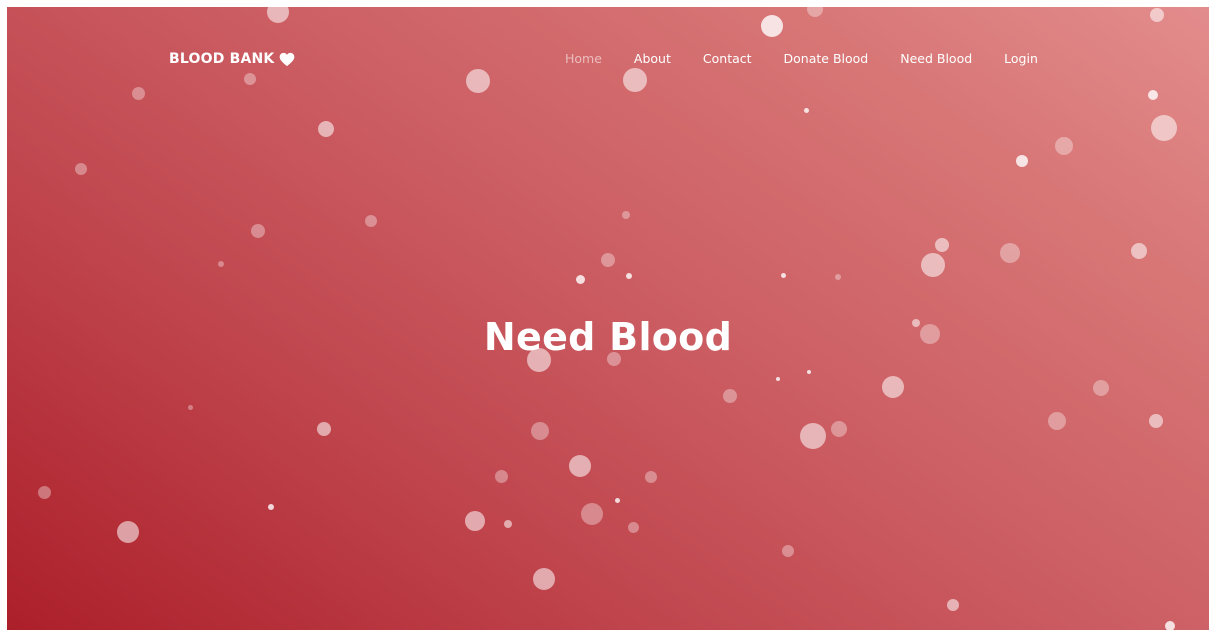  I want to click on nav-login: Login, so click(1021, 58).